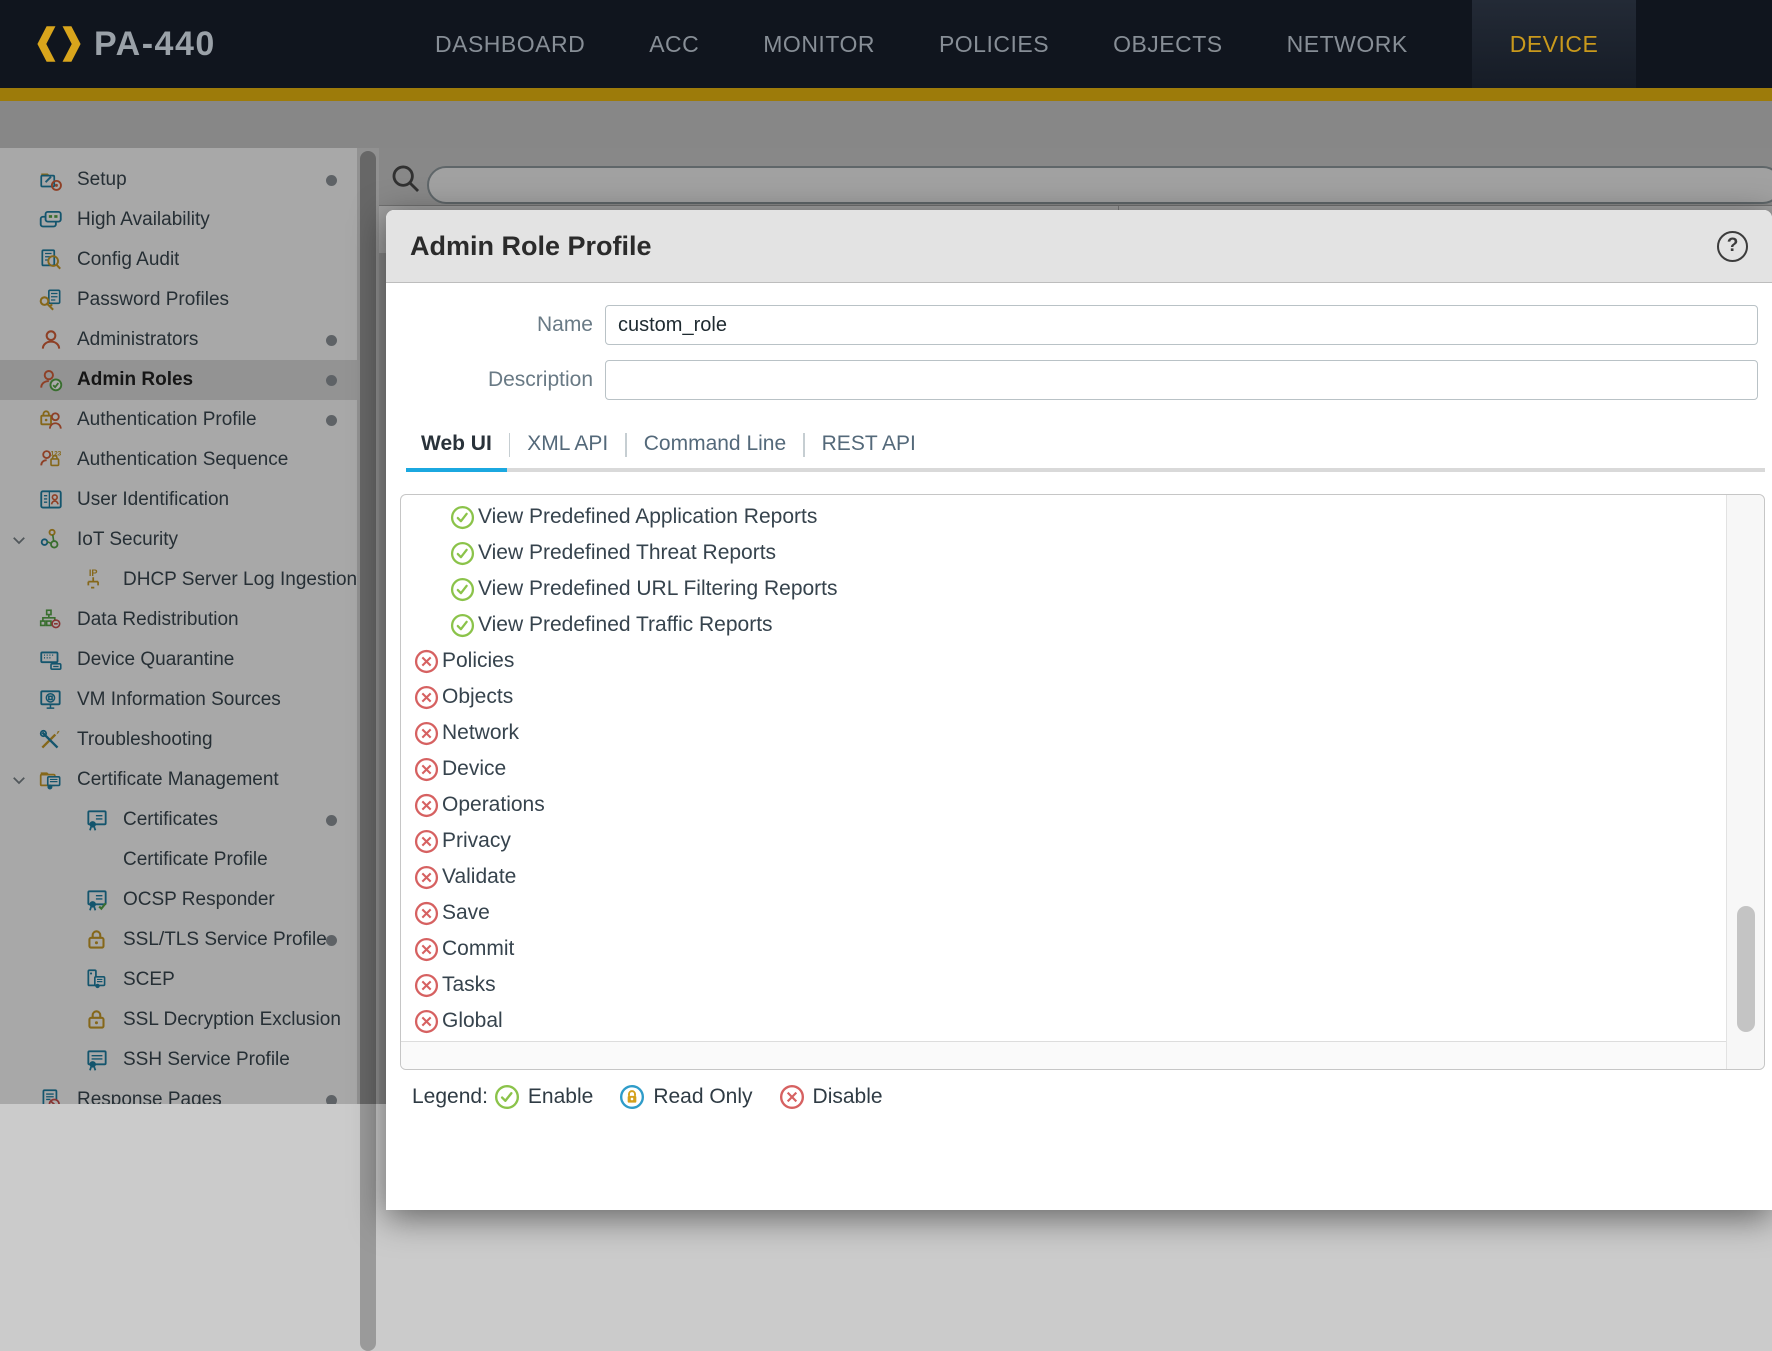 This screenshot has width=1772, height=1351. I want to click on tree-item-label: Commit, so click(478, 948).